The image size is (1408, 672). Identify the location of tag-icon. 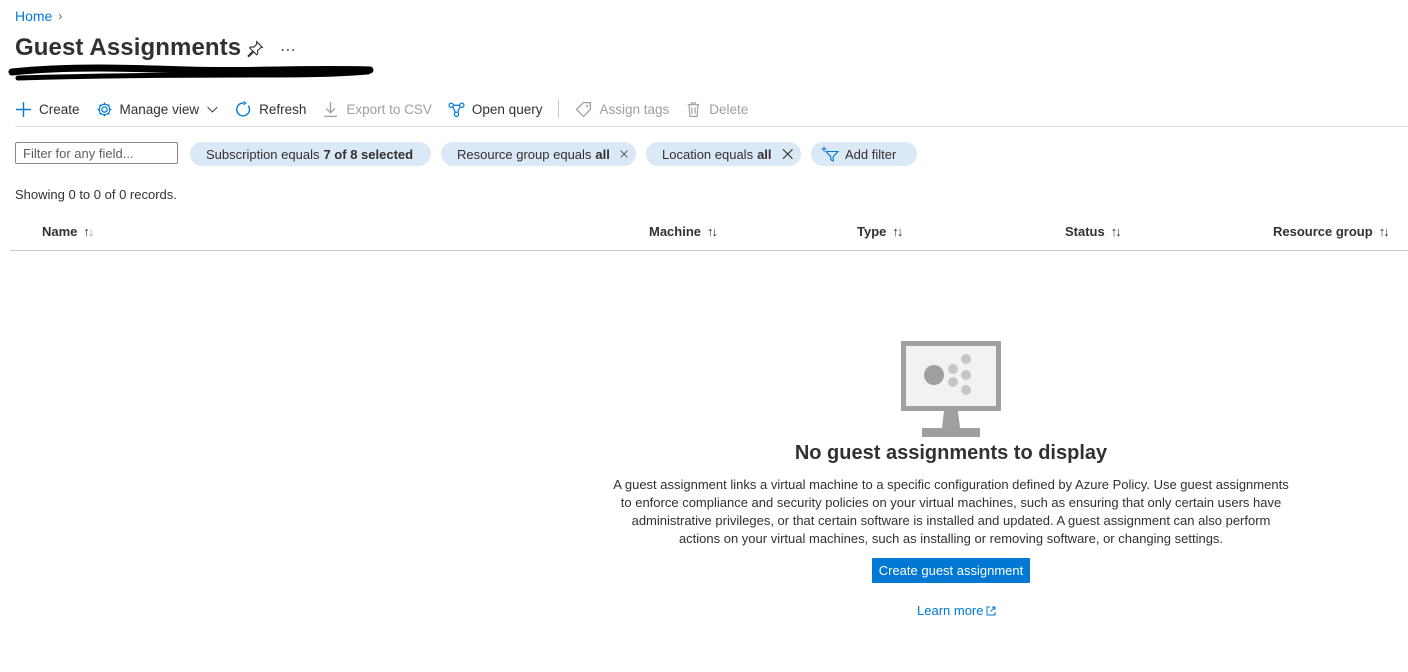
(584, 109).